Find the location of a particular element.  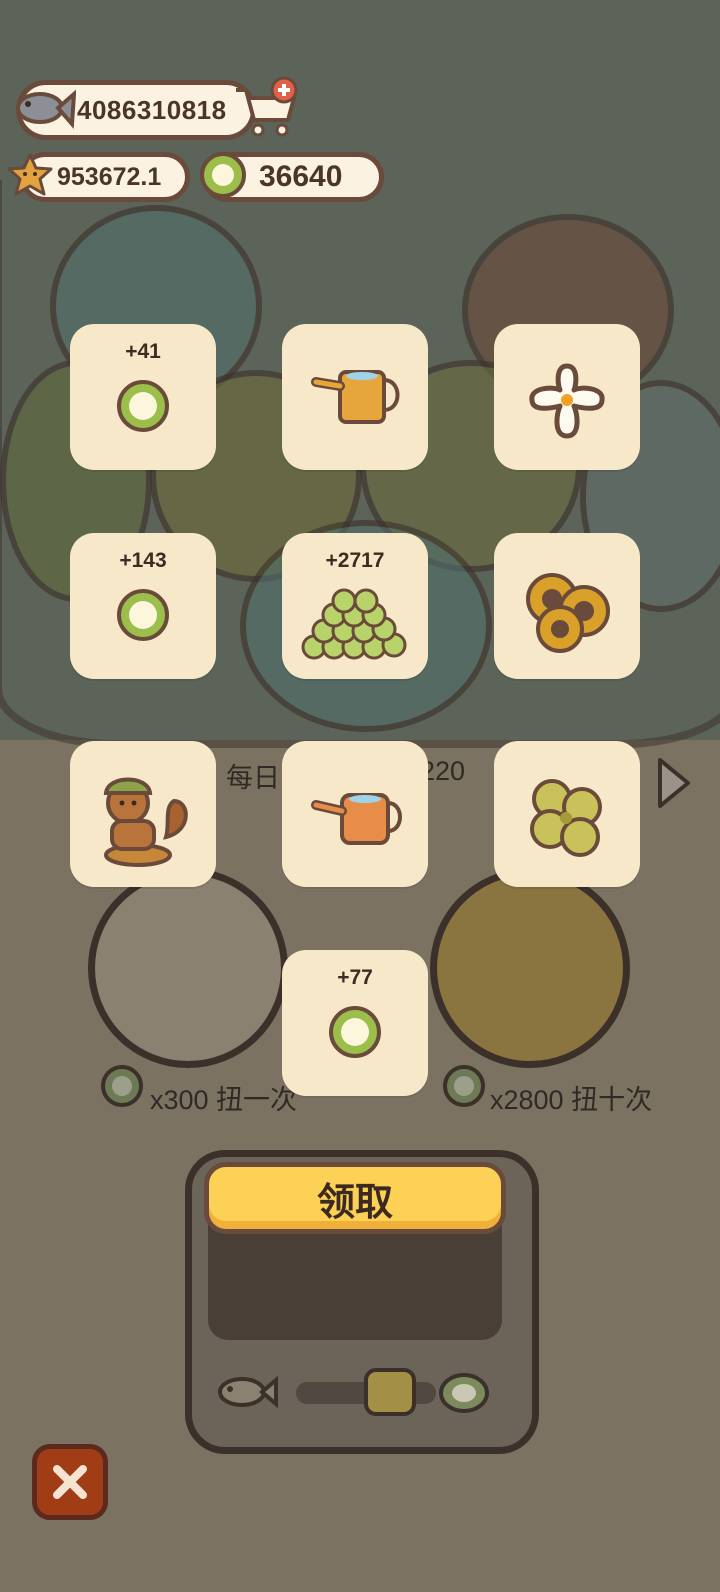

spin-ten-button: x2800 扭十次 is located at coordinates (571, 1097).